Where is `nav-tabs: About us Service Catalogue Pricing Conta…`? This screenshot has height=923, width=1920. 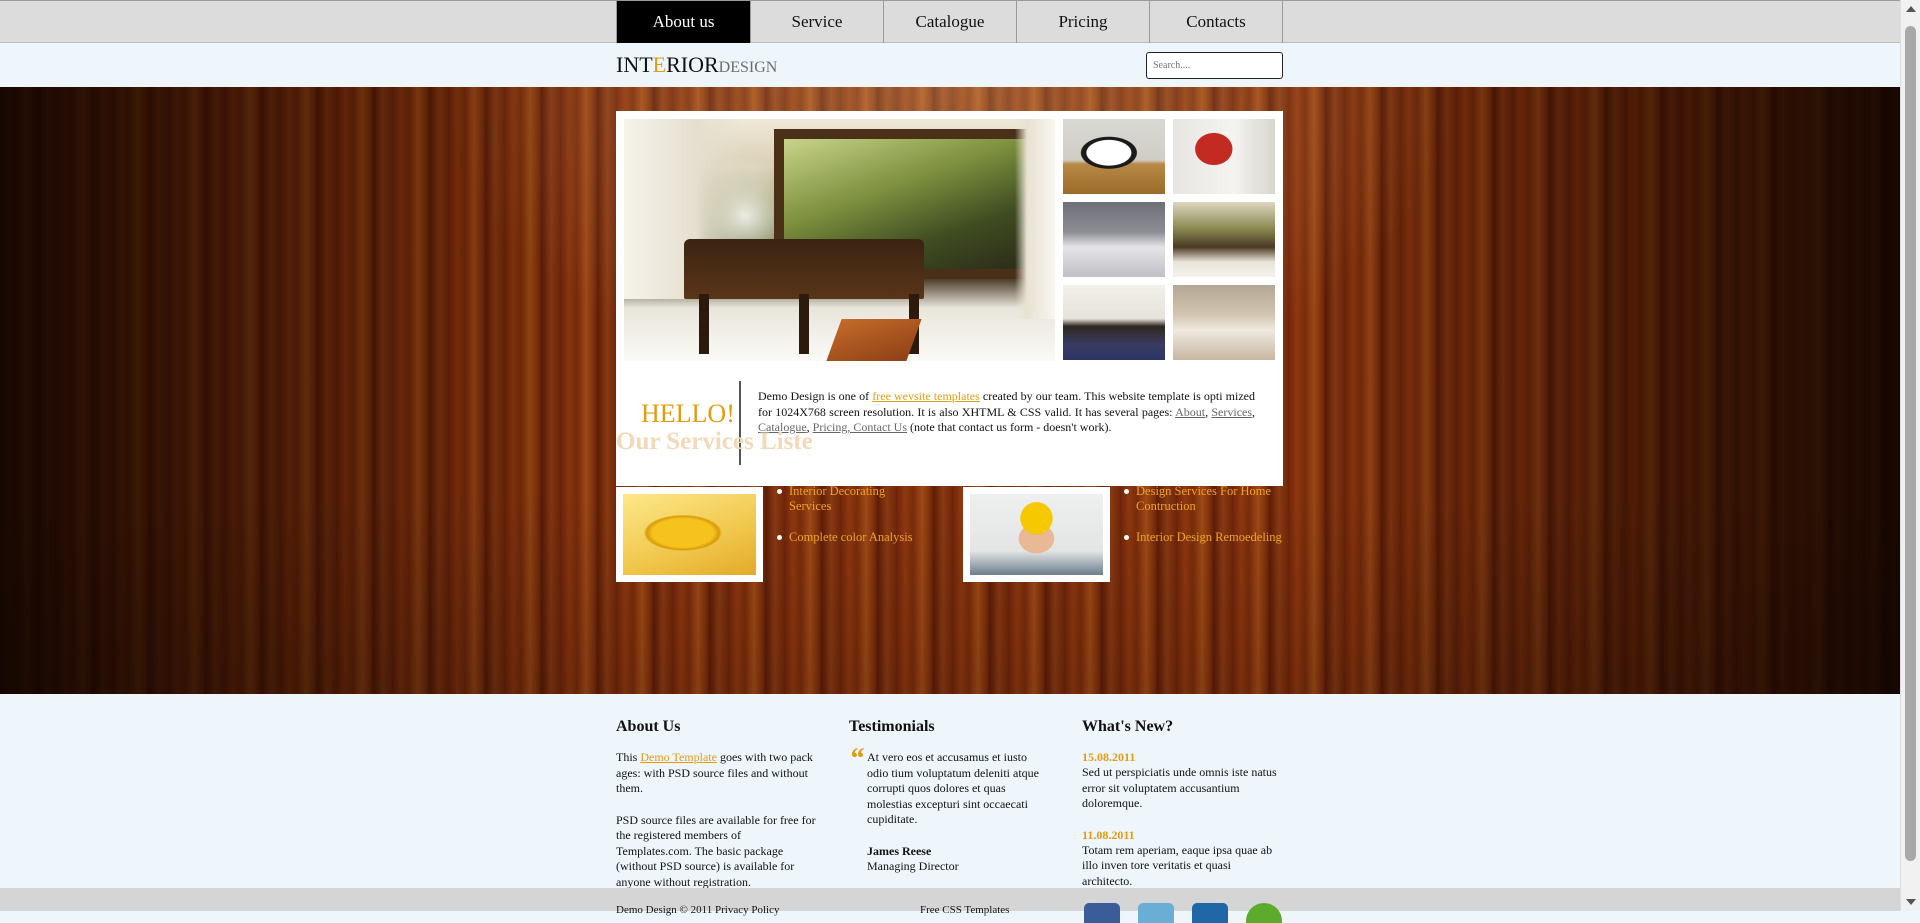
nav-tabs: About us Service Catalogue Pricing Conta… is located at coordinates (949, 22).